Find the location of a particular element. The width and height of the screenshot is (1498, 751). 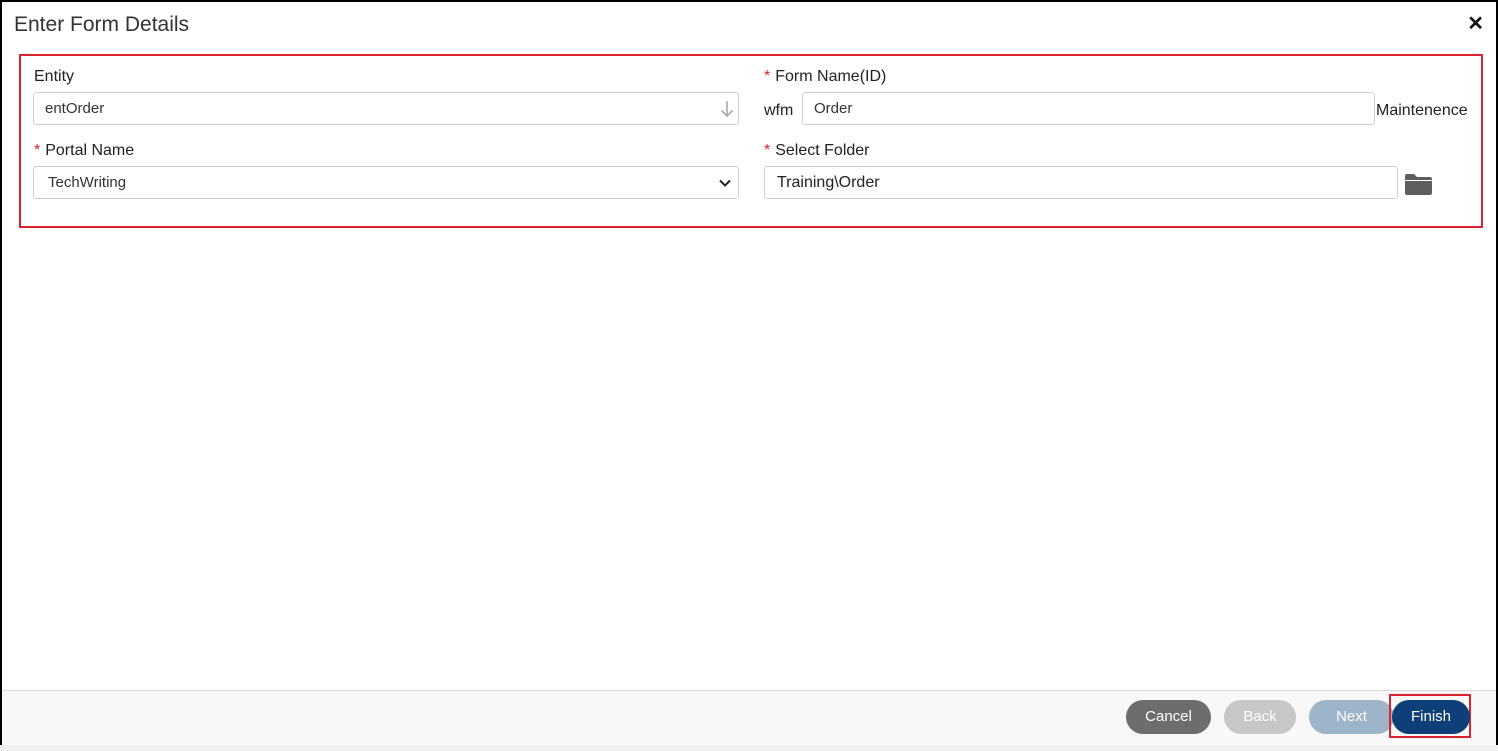

dialog-title: Enter Form Details is located at coordinates (102, 24).